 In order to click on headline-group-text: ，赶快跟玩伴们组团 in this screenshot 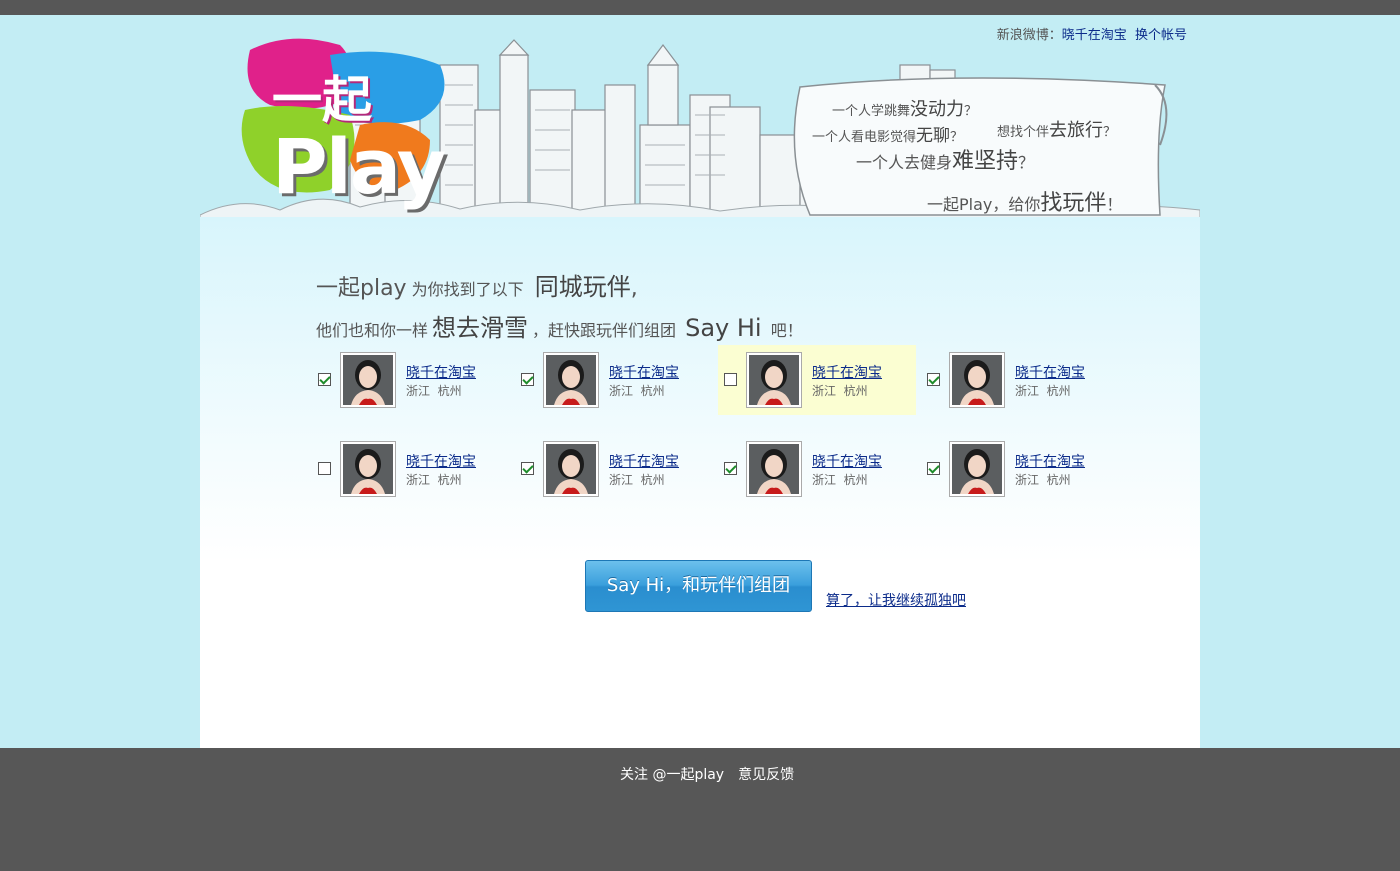, I will do `click(607, 330)`.